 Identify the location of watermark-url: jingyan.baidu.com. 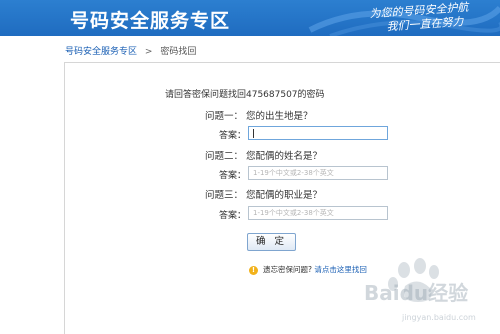
(438, 317).